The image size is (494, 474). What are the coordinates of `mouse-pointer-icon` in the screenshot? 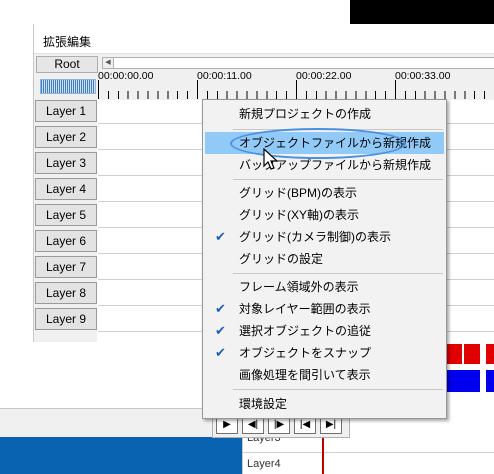 It's located at (271, 159).